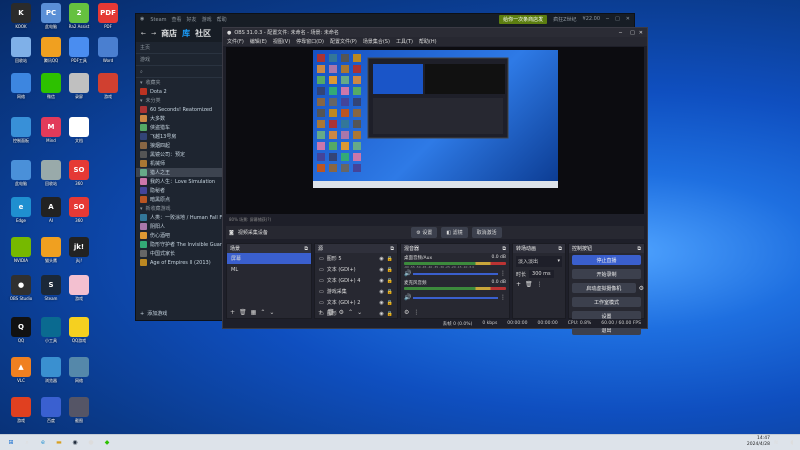 The height and width of the screenshot is (450, 800). I want to click on steam-menu-item: 好友, so click(192, 20).